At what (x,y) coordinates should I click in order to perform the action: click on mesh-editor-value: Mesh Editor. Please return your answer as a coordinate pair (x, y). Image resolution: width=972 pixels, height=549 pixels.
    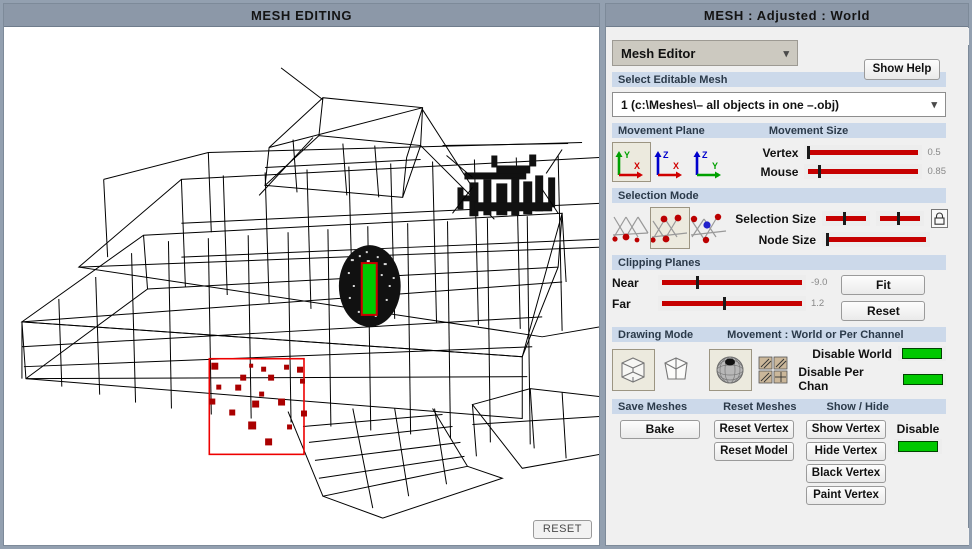
    Looking at the image, I should click on (658, 53).